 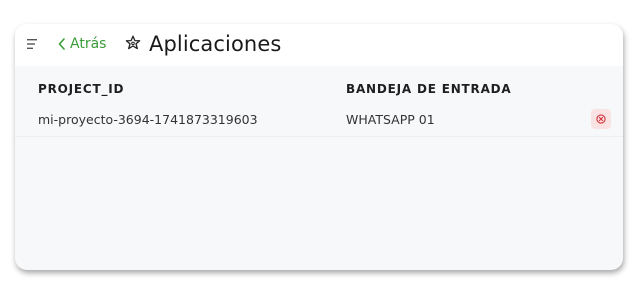 I want to click on title-wrap: Aplicaciones, so click(x=202, y=44).